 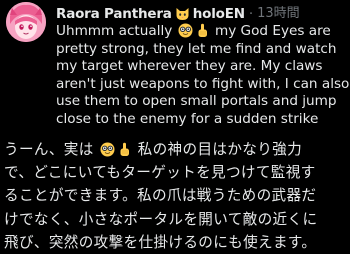 What do you see at coordinates (220, 149) in the screenshot?
I see `text-segment: 私の神の目はかなり強力` at bounding box center [220, 149].